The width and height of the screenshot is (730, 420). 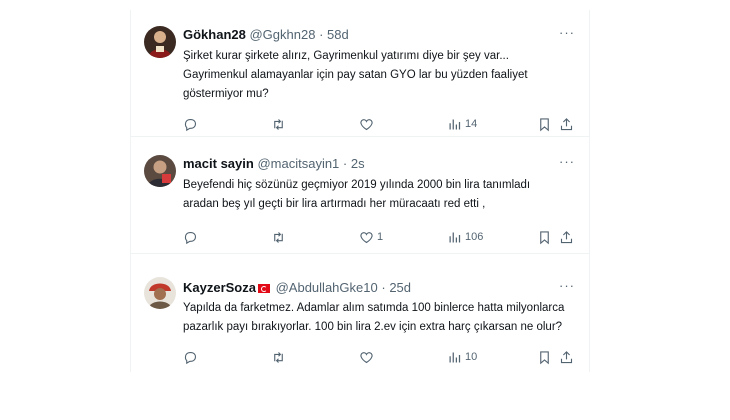 What do you see at coordinates (471, 124) in the screenshot?
I see `views-count: 14` at bounding box center [471, 124].